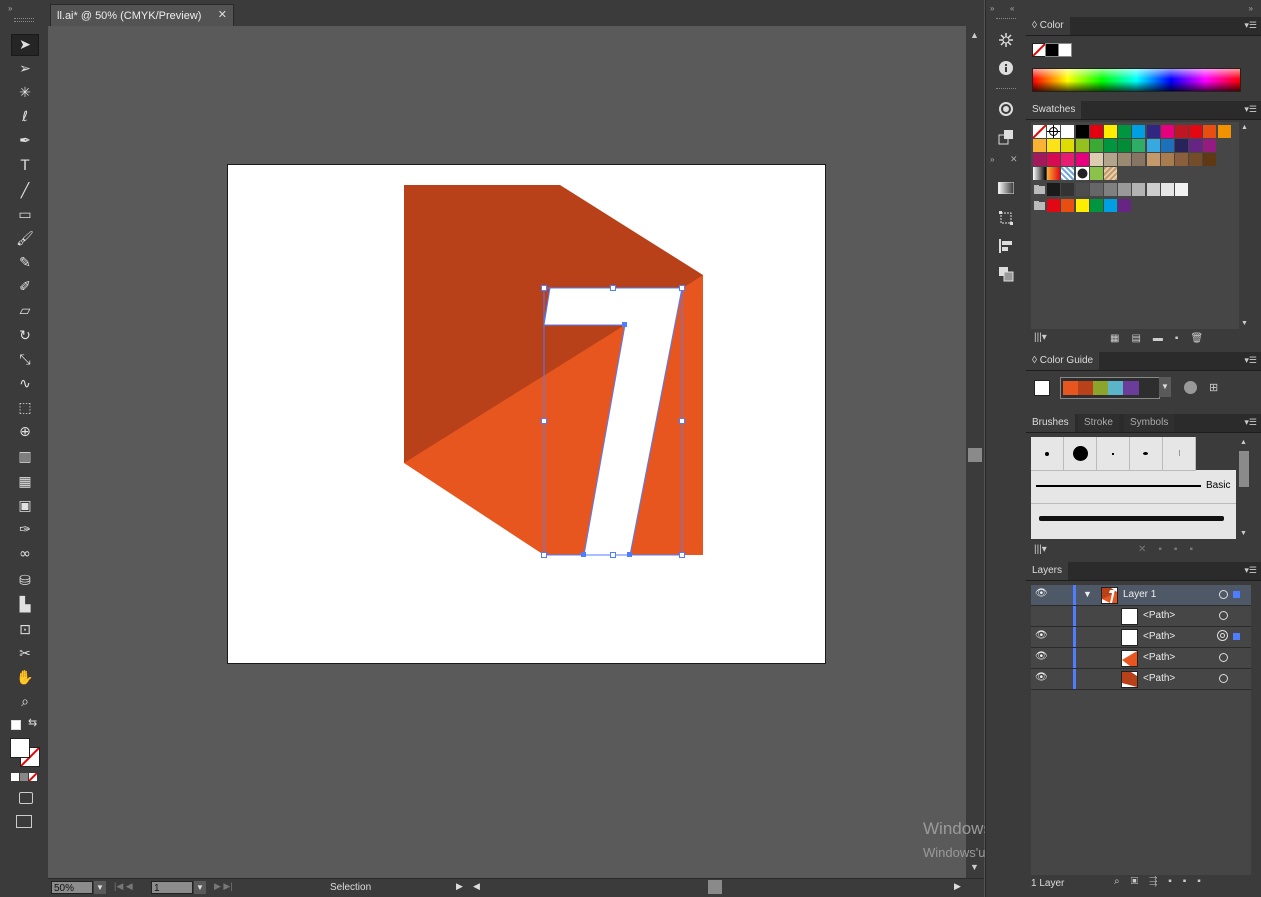  I want to click on scroll-up-icon: ▲, so click(974, 35).